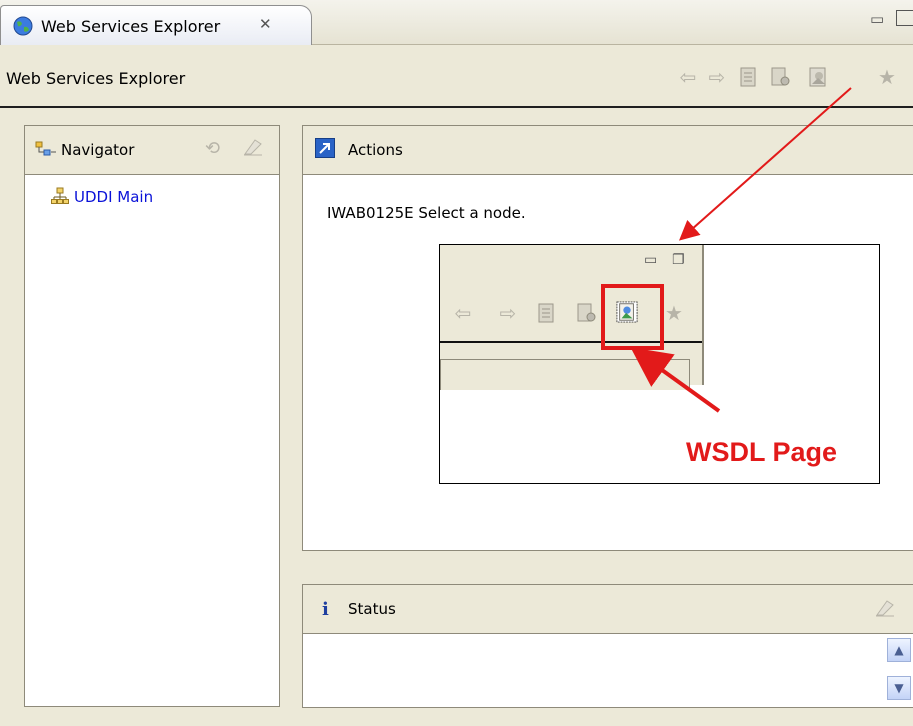 Image resolution: width=913 pixels, height=726 pixels. I want to click on maximize-icon, so click(904, 18).